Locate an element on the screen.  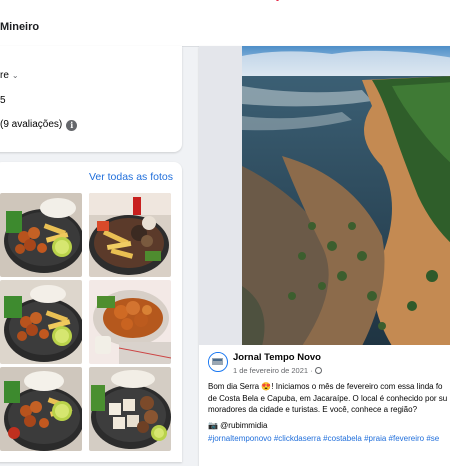
globe-icon is located at coordinates (318, 370).